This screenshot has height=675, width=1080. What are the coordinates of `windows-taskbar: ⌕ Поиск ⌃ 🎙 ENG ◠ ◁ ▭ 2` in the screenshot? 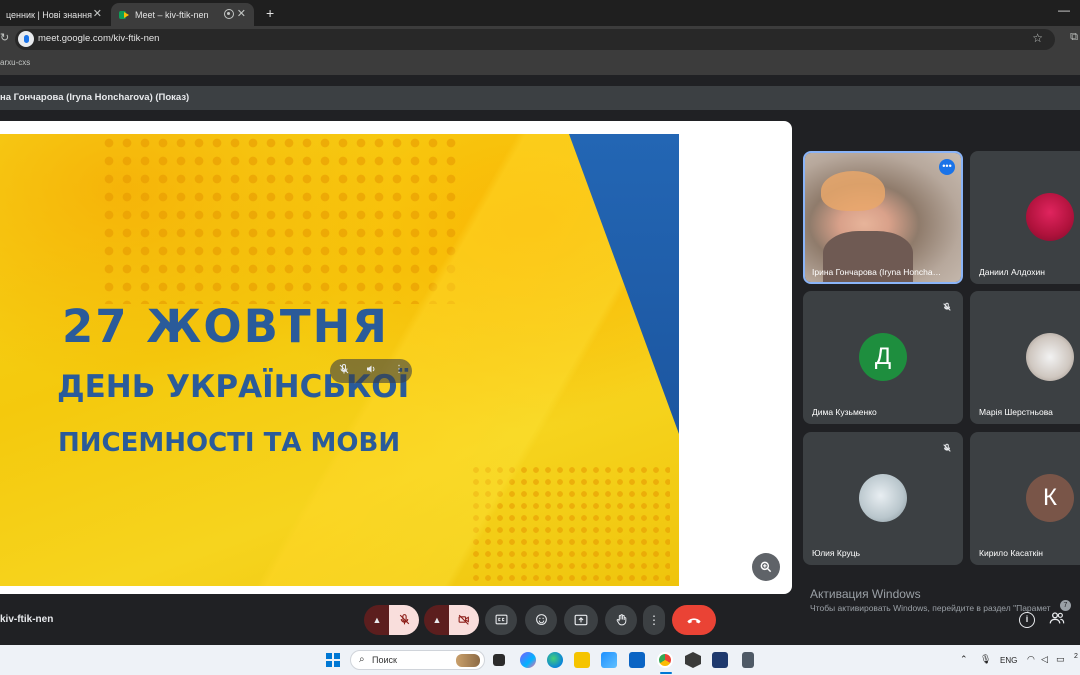 It's located at (540, 660).